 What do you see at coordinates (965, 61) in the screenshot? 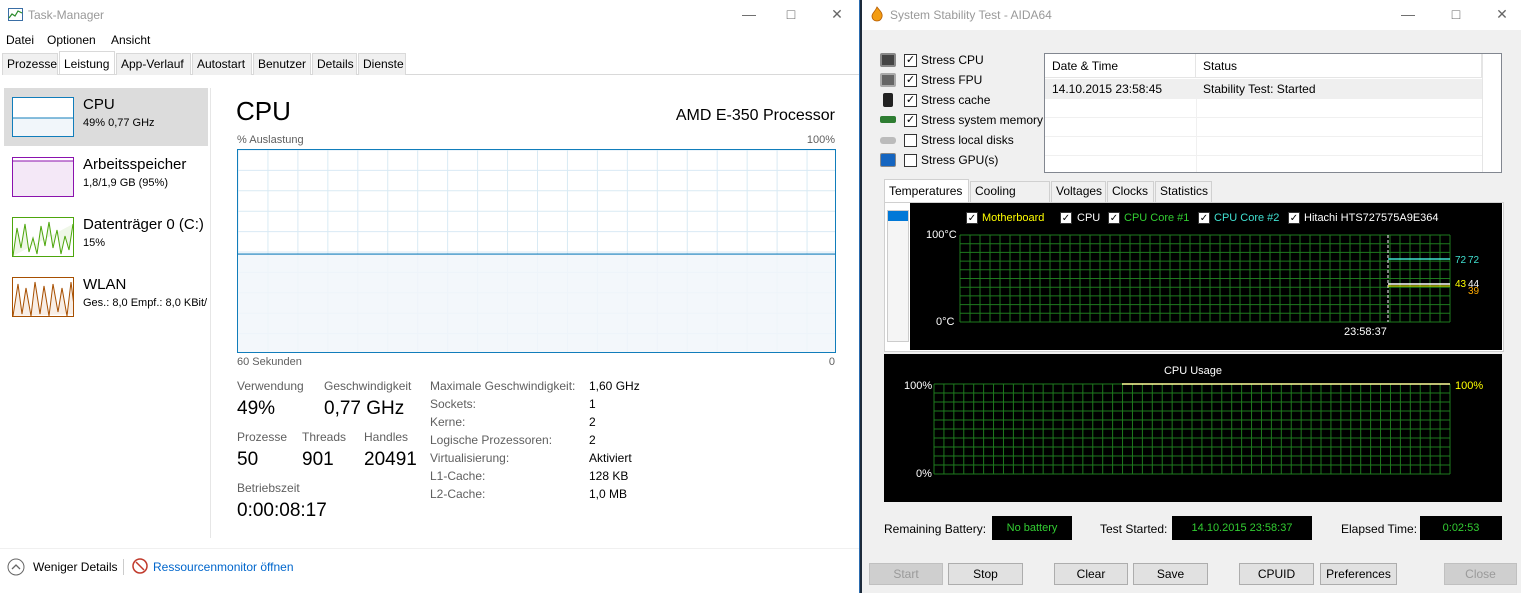
I see `stress-cpu-option: ✓ Stress CPU` at bounding box center [965, 61].